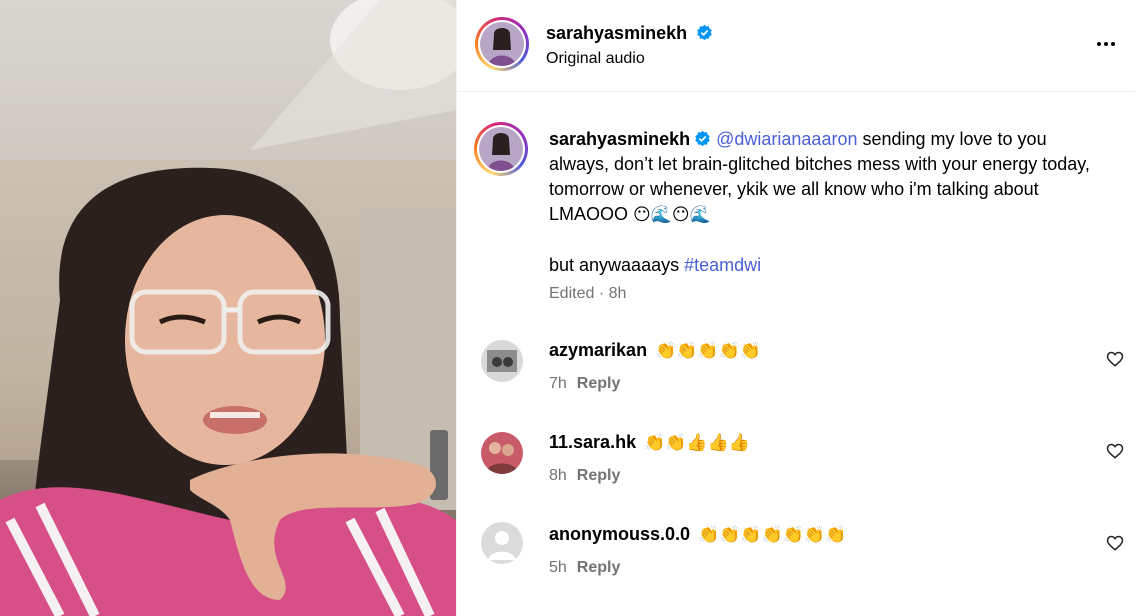 This screenshot has height=616, width=1135. I want to click on caption-meta: Edited · 8h, so click(588, 293).